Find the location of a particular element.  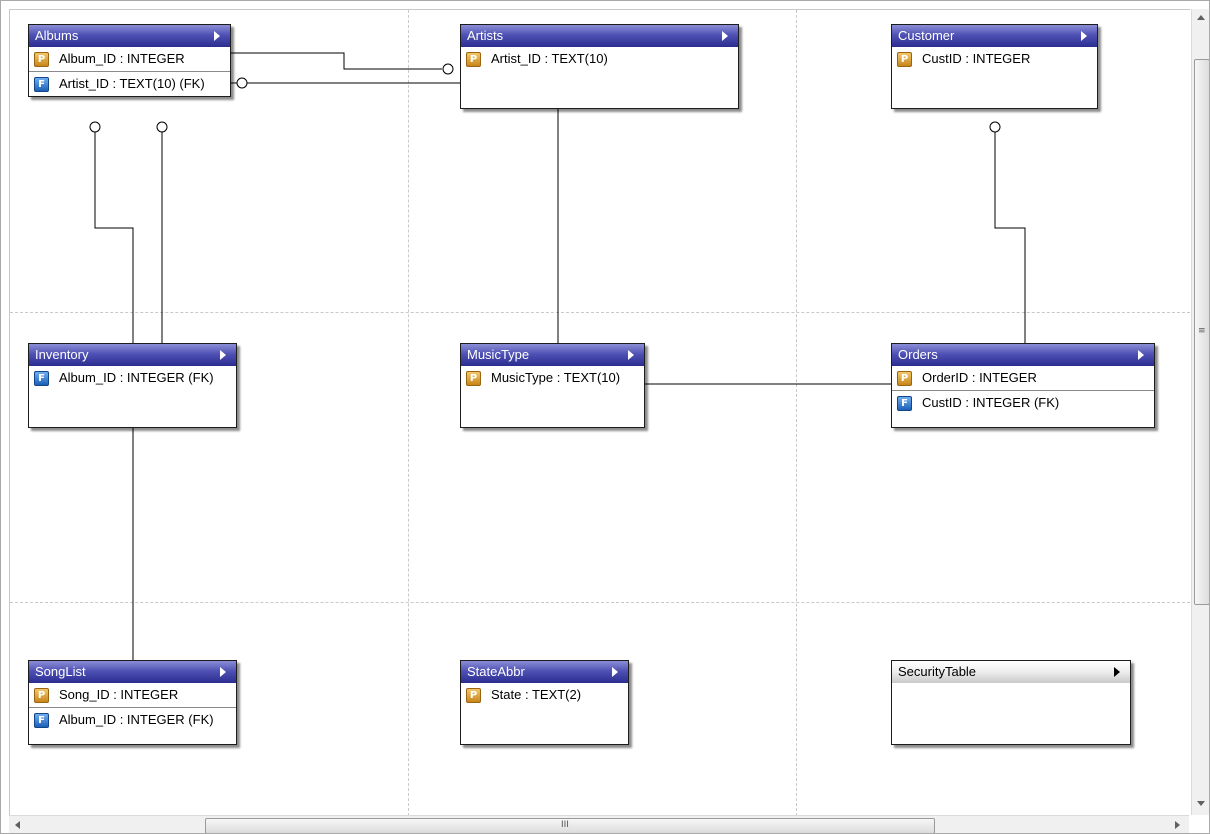

field-label: CustID : INTEGER (FK) is located at coordinates (991, 402).